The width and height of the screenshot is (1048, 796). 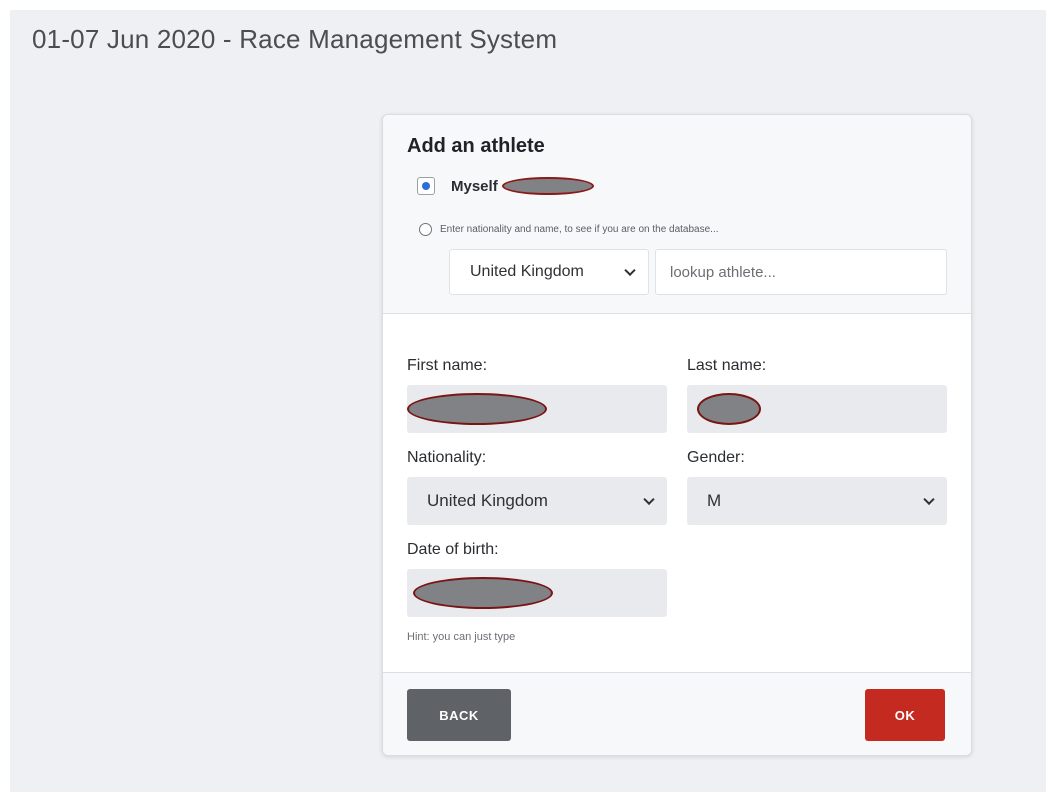 What do you see at coordinates (483, 593) in the screenshot?
I see `redacted-dob` at bounding box center [483, 593].